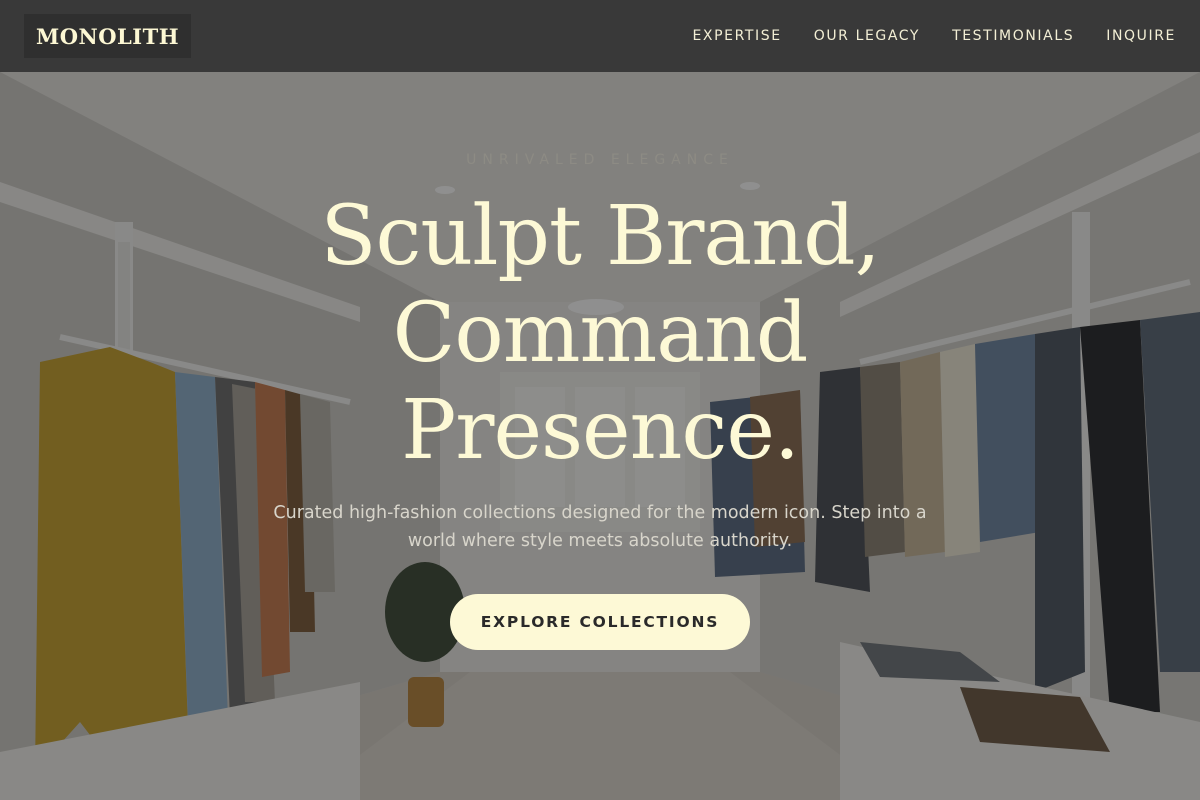 The width and height of the screenshot is (1200, 800). What do you see at coordinates (600, 430) in the screenshot?
I see `hero-headline-line-3: Presence.` at bounding box center [600, 430].